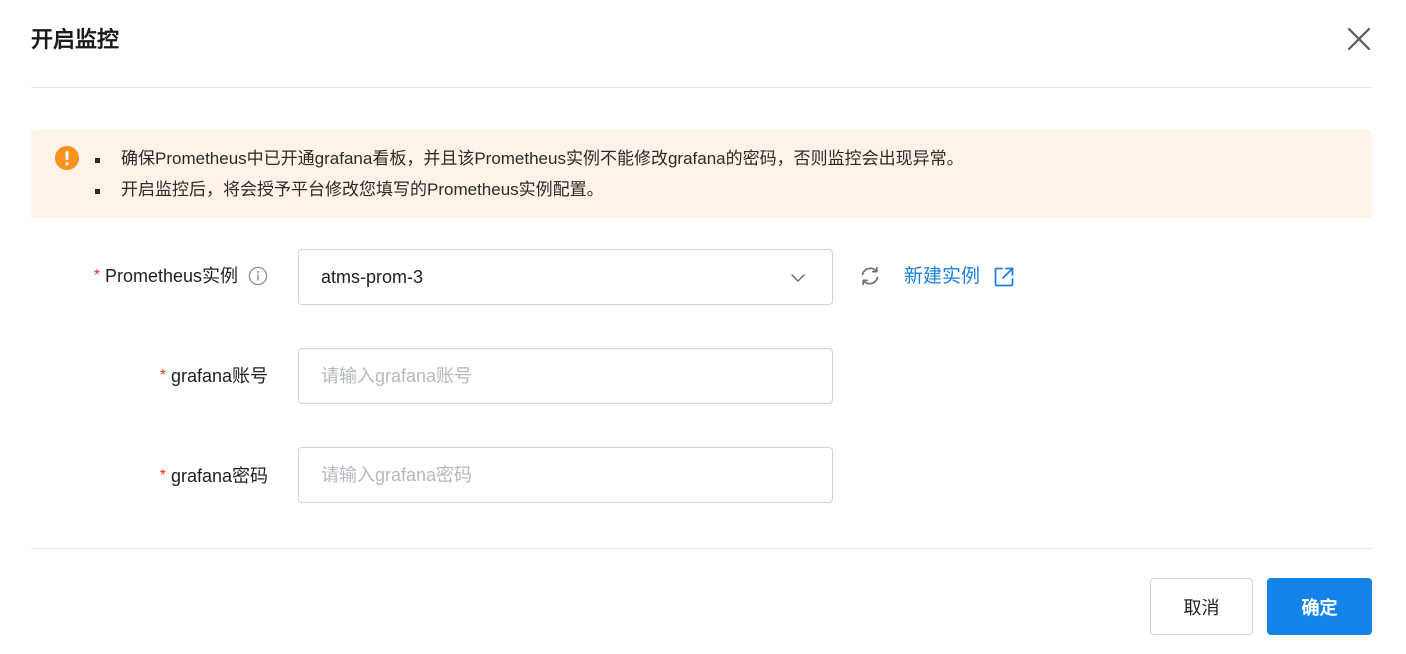 This screenshot has width=1406, height=654. Describe the element at coordinates (528, 191) in the screenshot. I see `alert-item: 开启监控后，将会授予平台修改您填写的Prometheus实例配置。` at that location.